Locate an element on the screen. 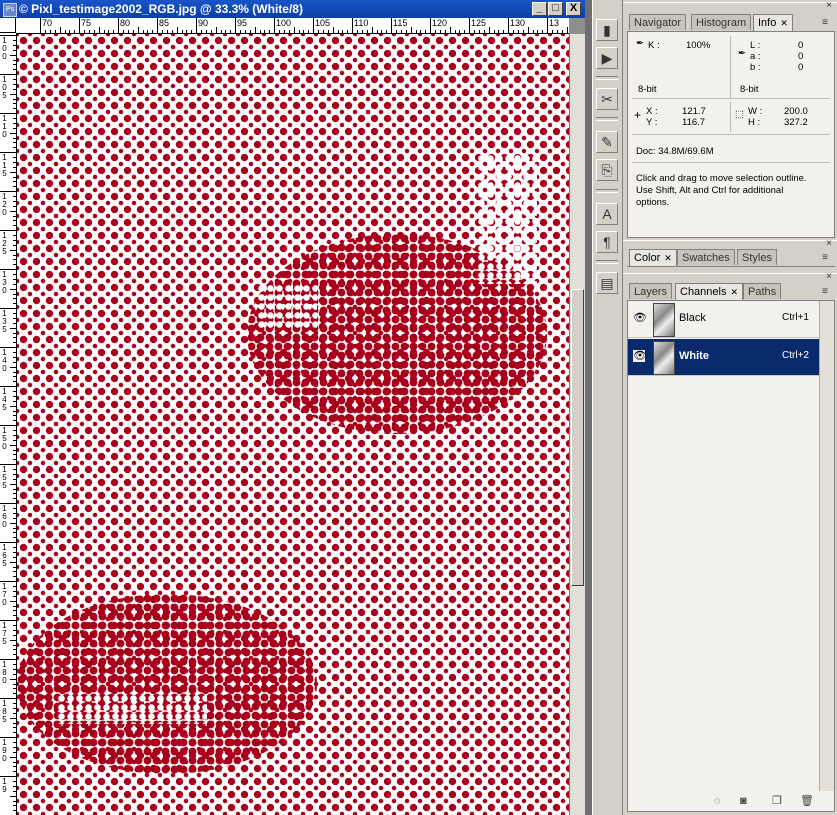 The height and width of the screenshot is (815, 837). brushes-icon: ✎ is located at coordinates (607, 142).